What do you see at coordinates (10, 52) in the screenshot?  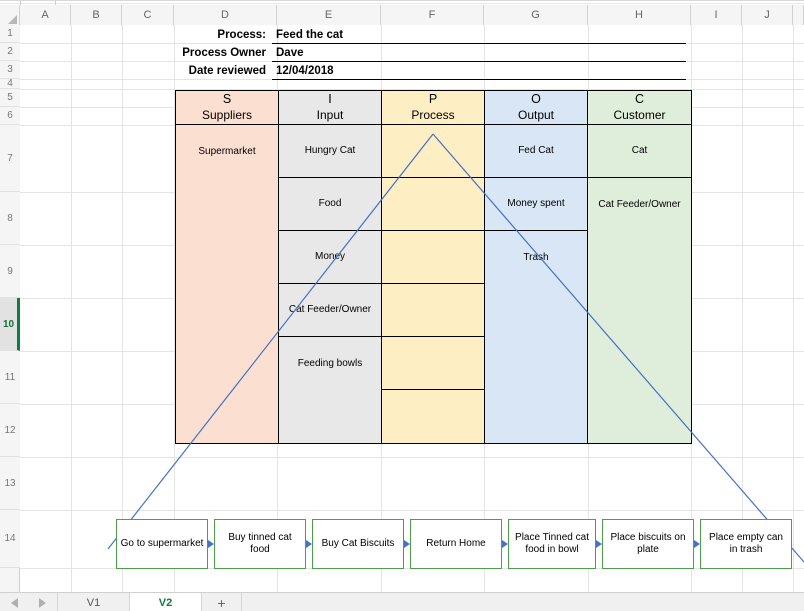 I see `row-header-2: 2` at bounding box center [10, 52].